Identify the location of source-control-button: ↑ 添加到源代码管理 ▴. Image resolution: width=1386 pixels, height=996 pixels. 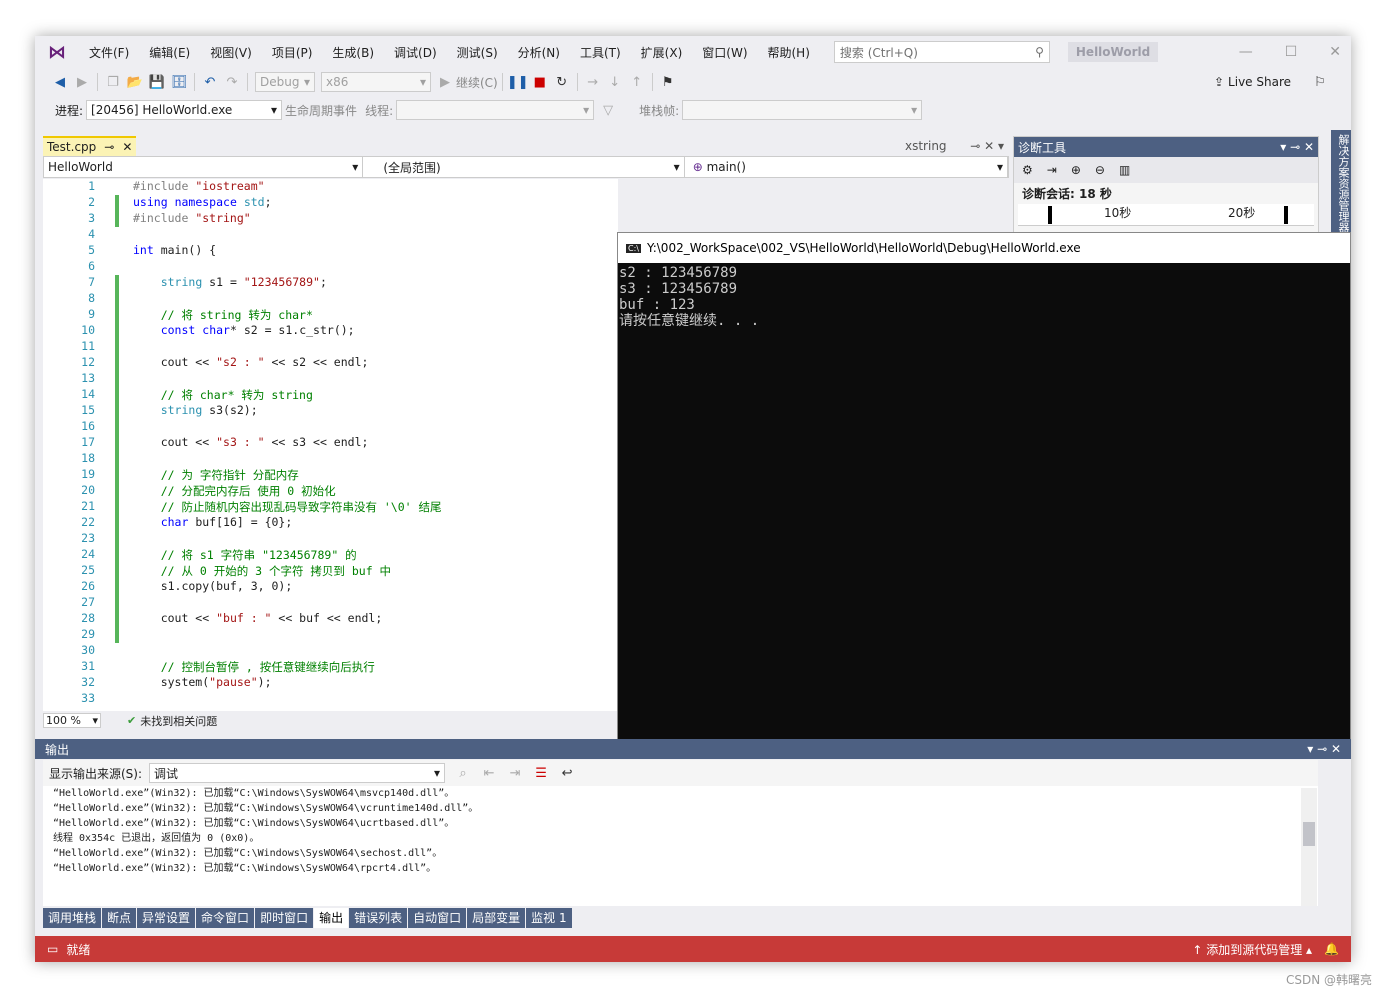
(1252, 949).